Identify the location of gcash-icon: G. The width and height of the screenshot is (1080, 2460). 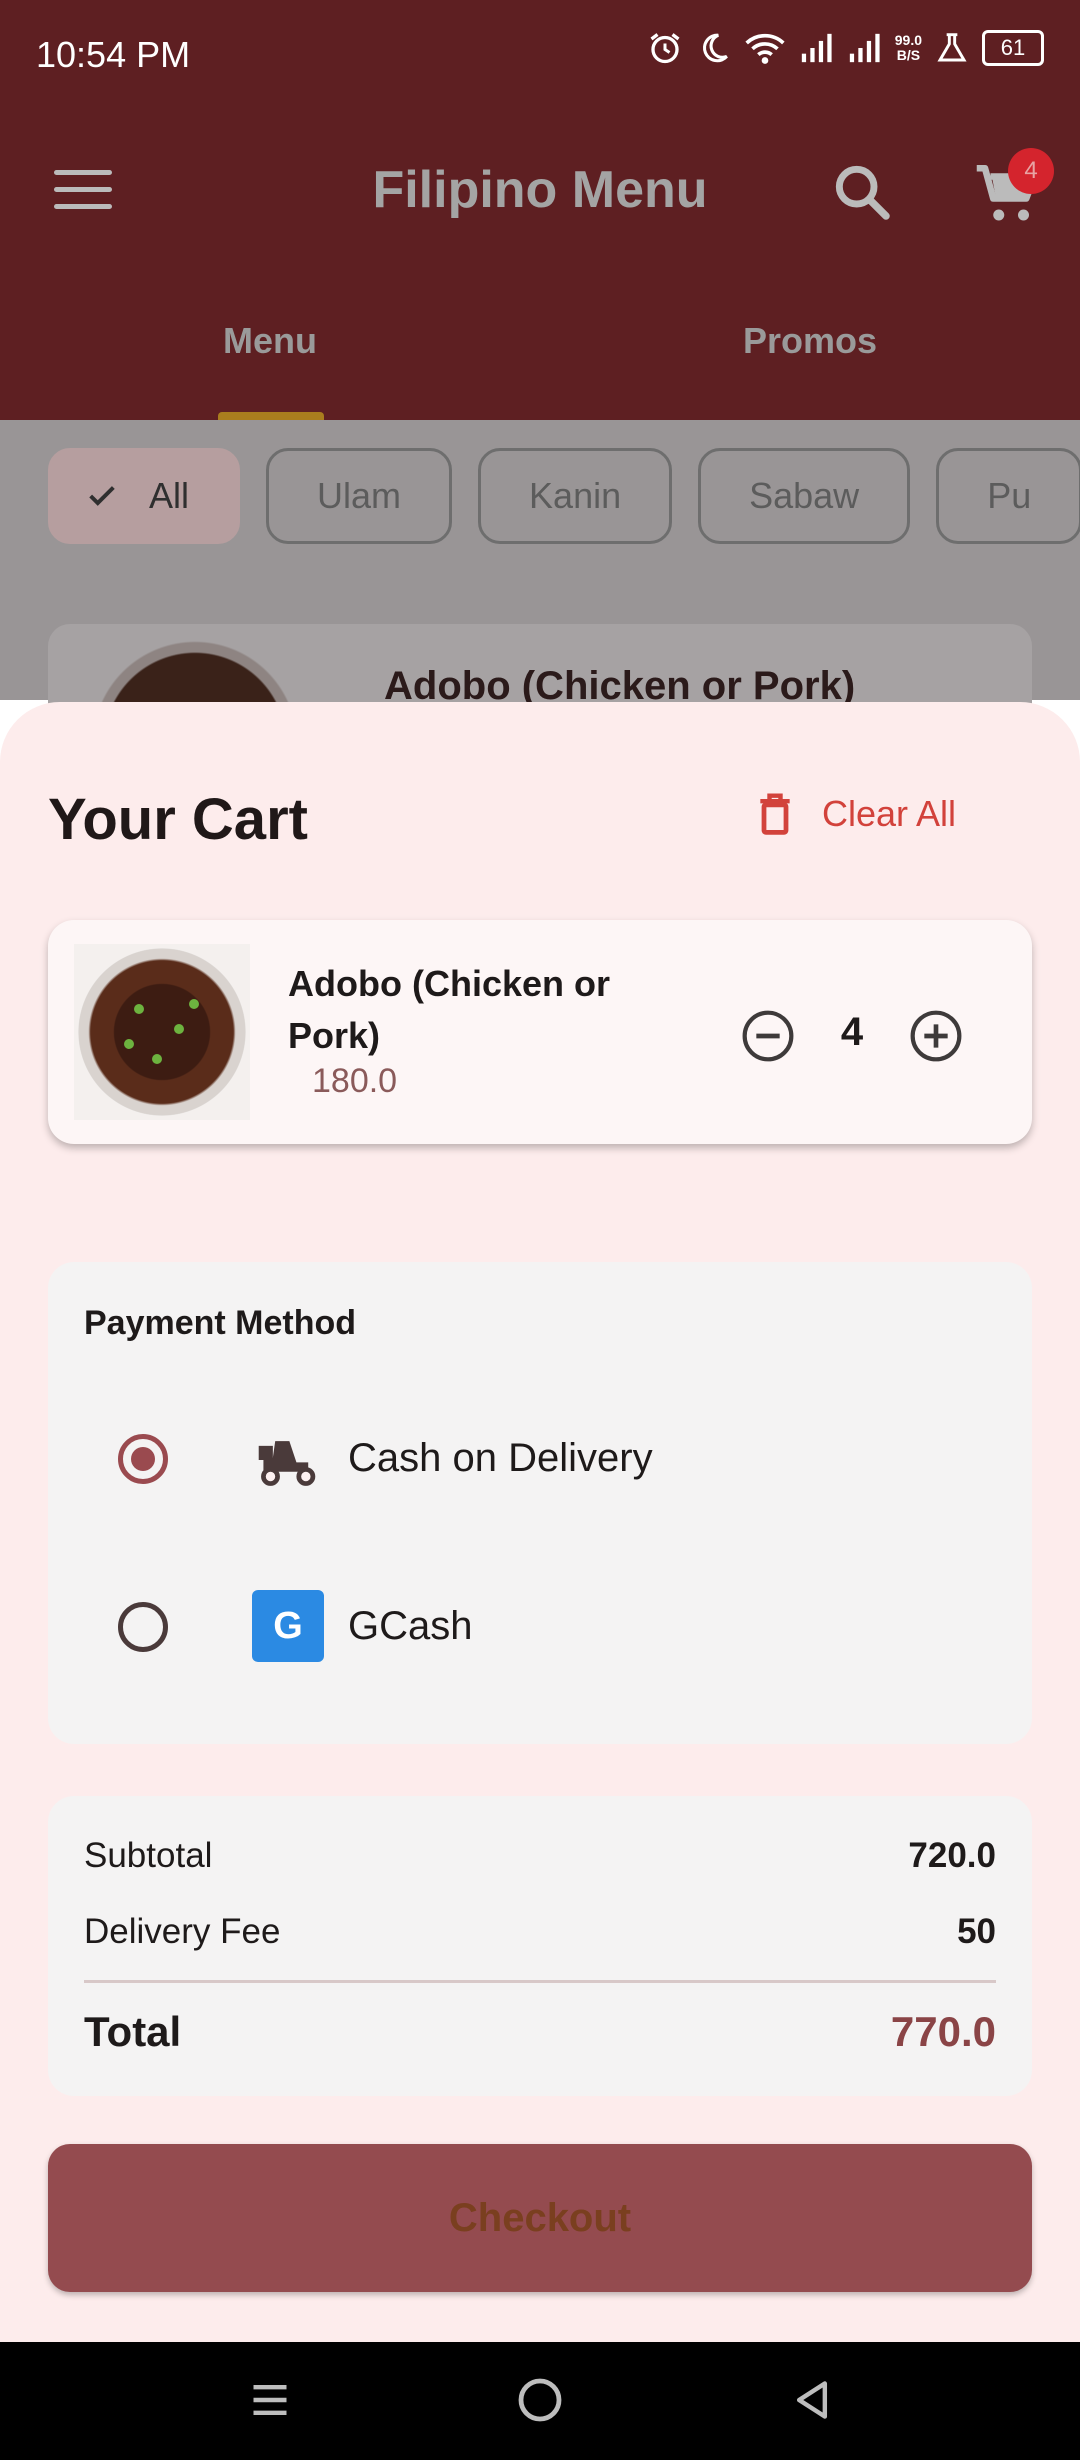
(288, 1626).